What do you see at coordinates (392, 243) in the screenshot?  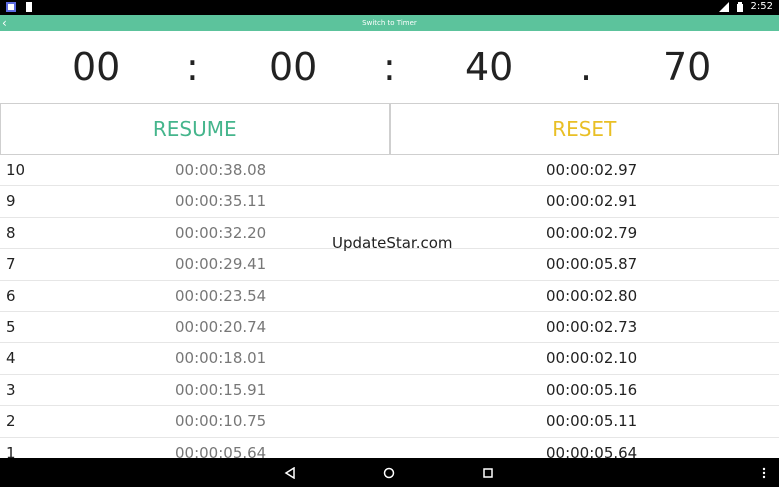 I see `watermark: UpdateStar.com` at bounding box center [392, 243].